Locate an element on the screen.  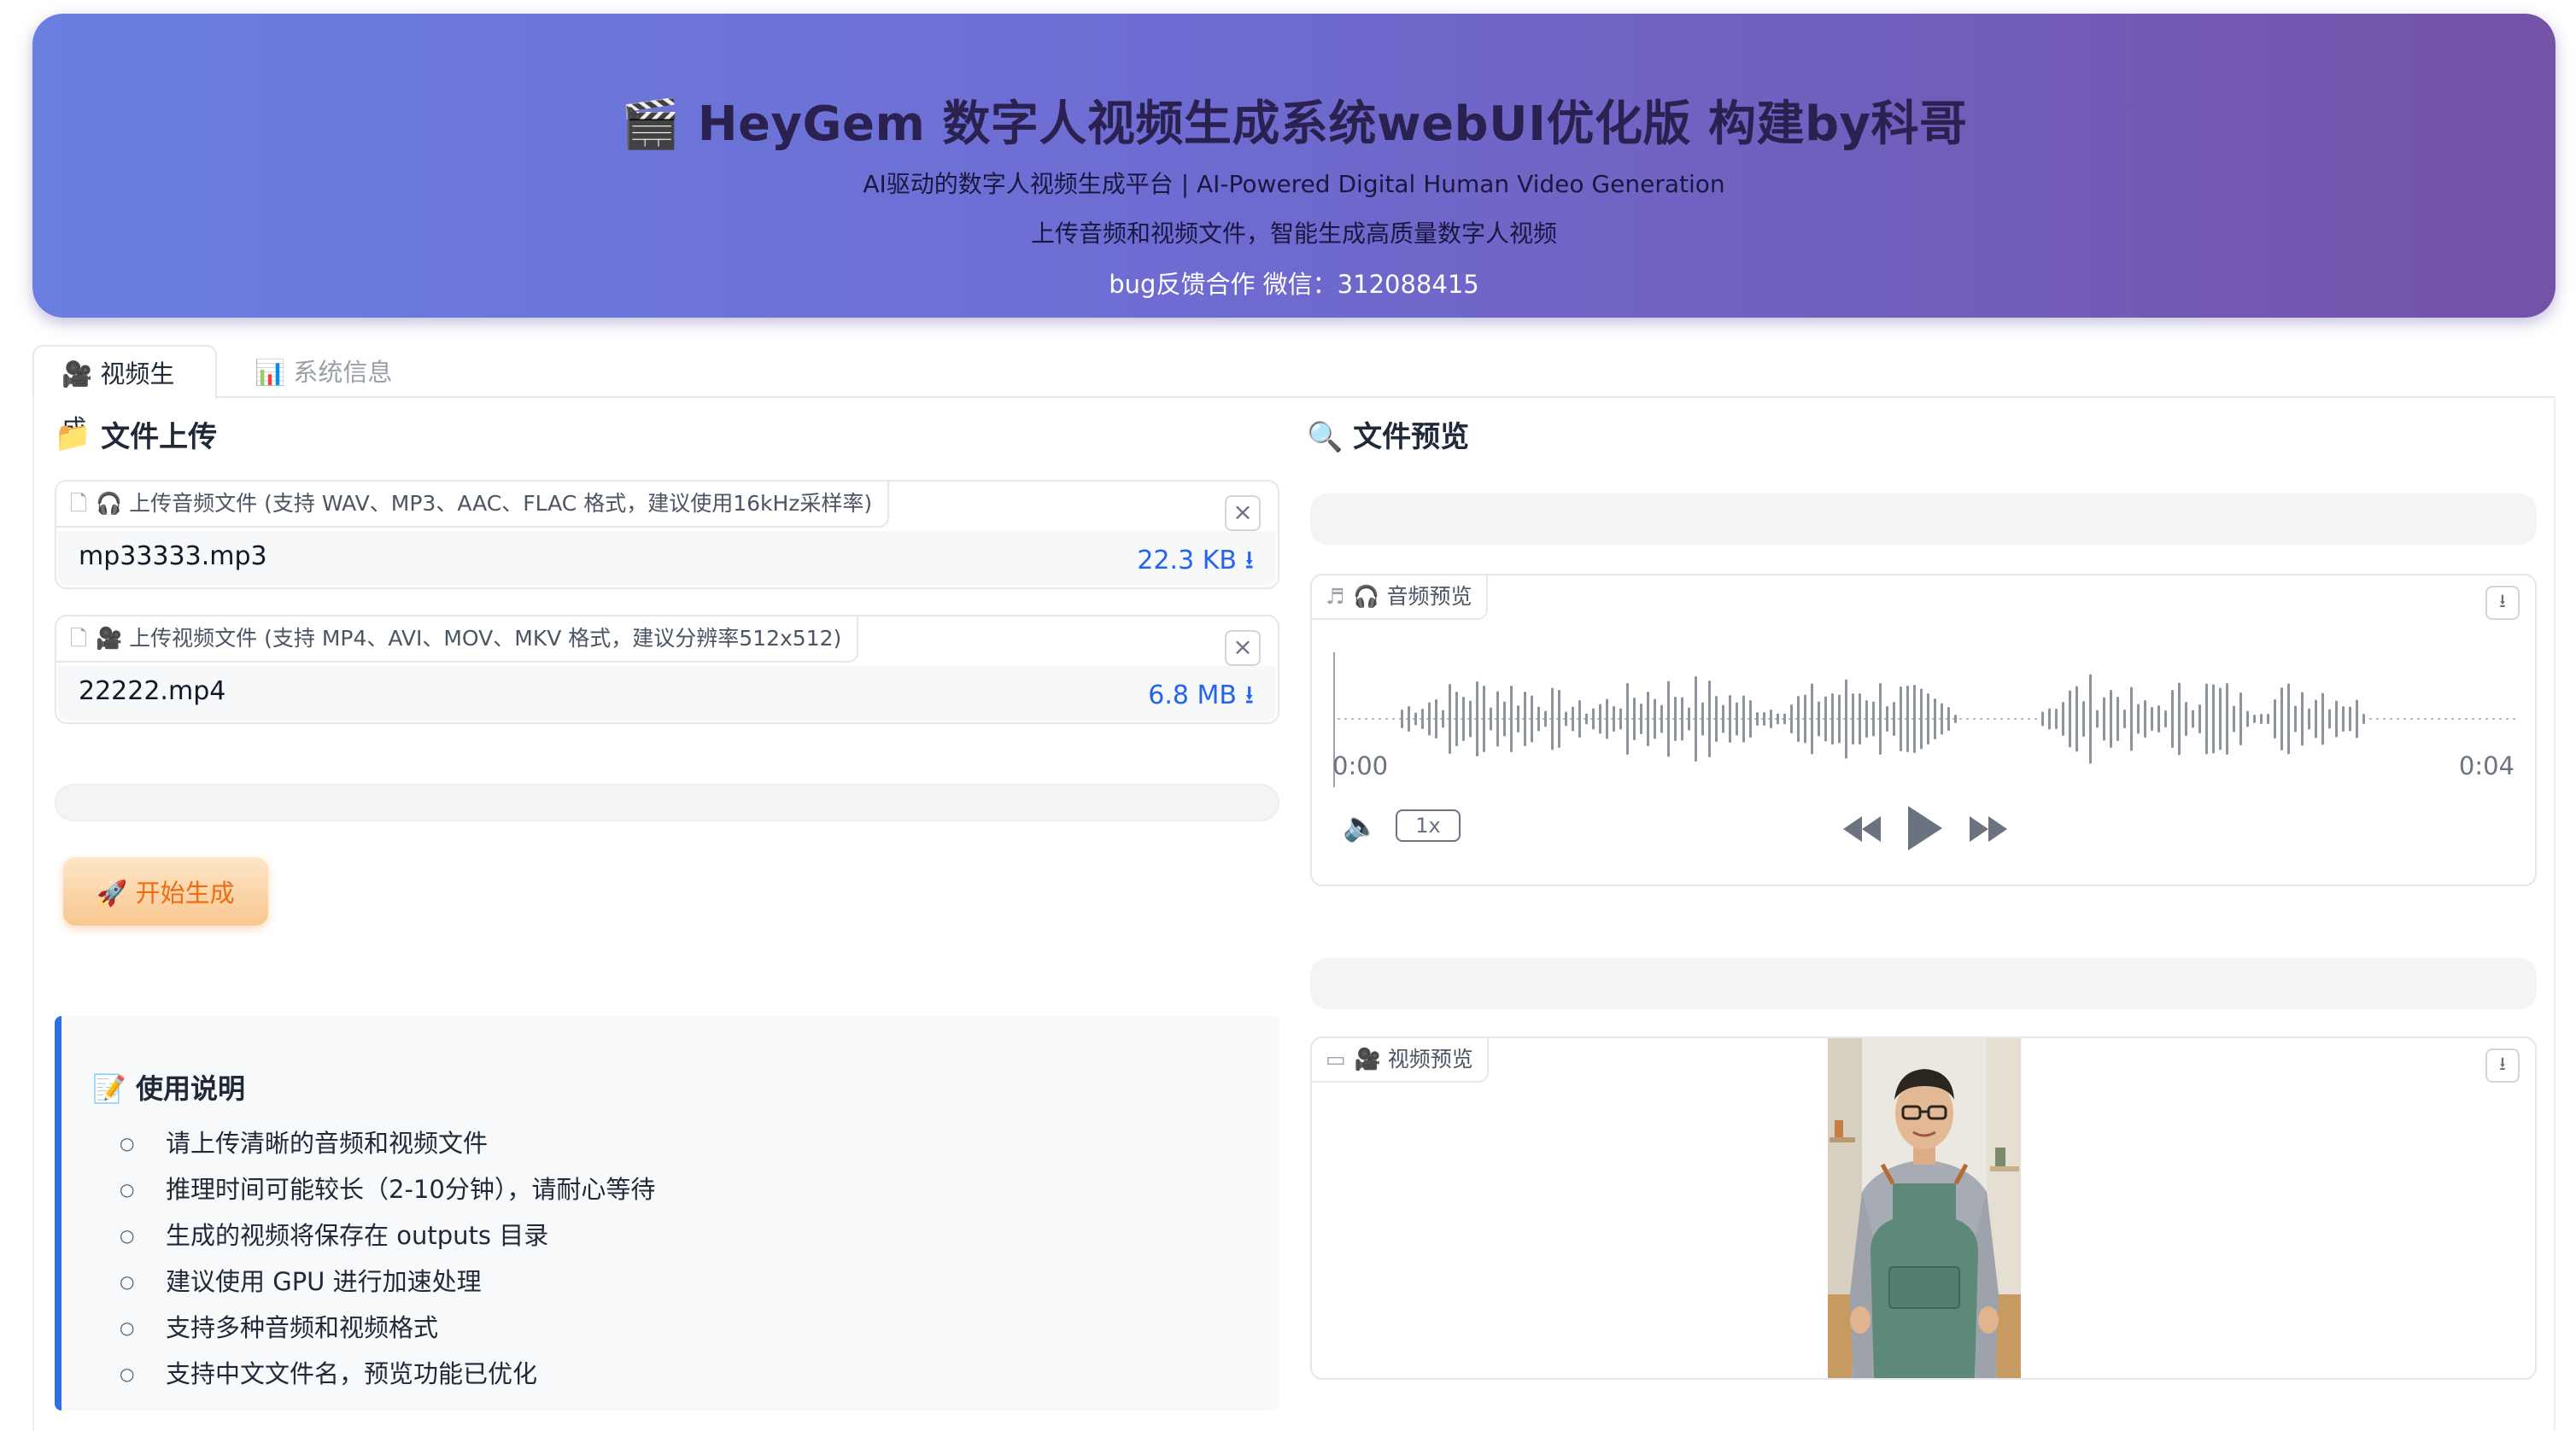
video-preview-player: ▭ 🎥 视频预览 ⭳ is located at coordinates (1923, 1208).